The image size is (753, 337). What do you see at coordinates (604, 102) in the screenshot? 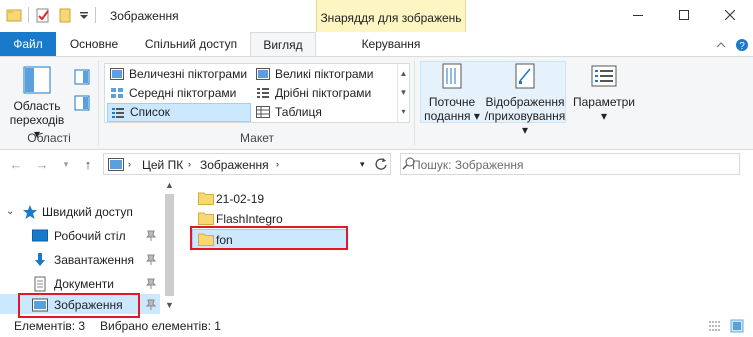
I see `options-label: Параметри` at bounding box center [604, 102].